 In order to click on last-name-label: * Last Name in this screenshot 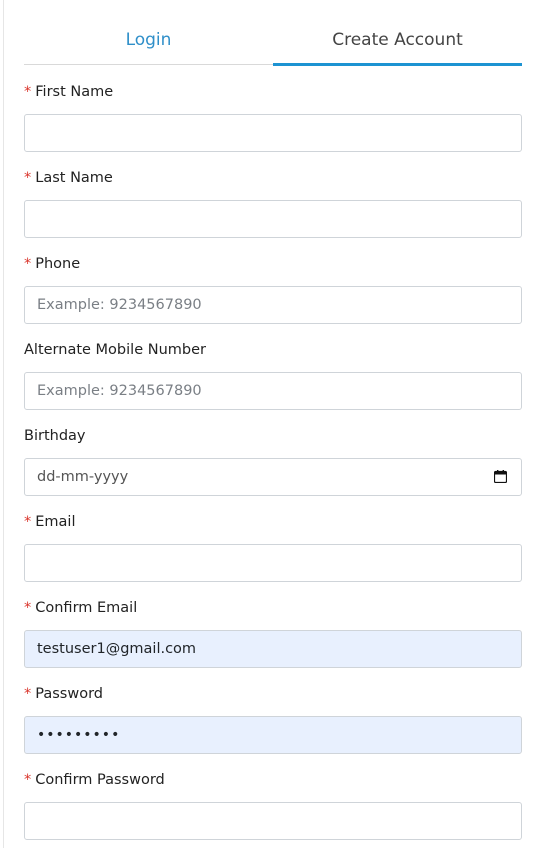, I will do `click(68, 178)`.